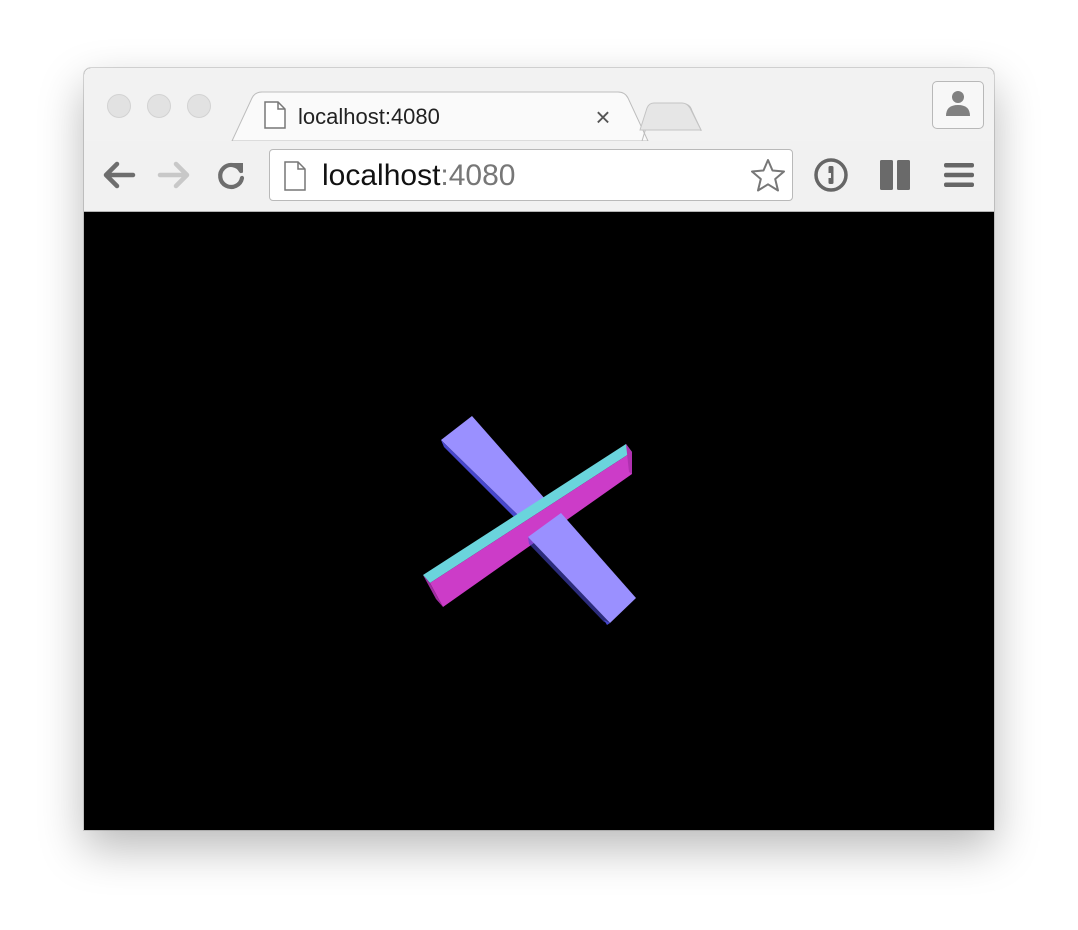 The height and width of the screenshot is (930, 1078). I want to click on menu-button, so click(959, 177).